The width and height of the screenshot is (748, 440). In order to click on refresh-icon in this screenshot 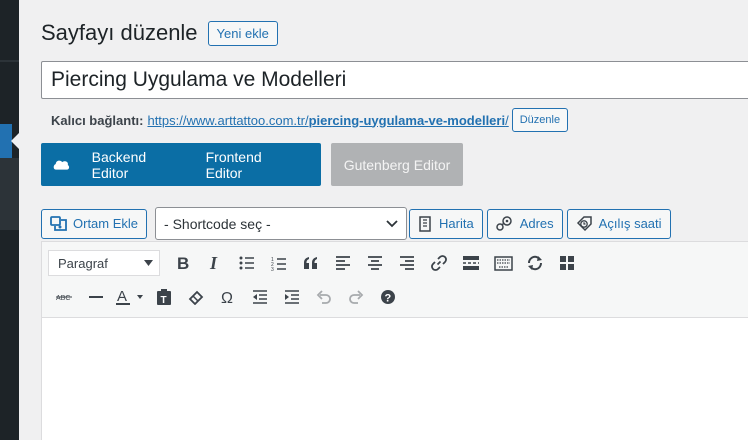, I will do `click(535, 263)`.